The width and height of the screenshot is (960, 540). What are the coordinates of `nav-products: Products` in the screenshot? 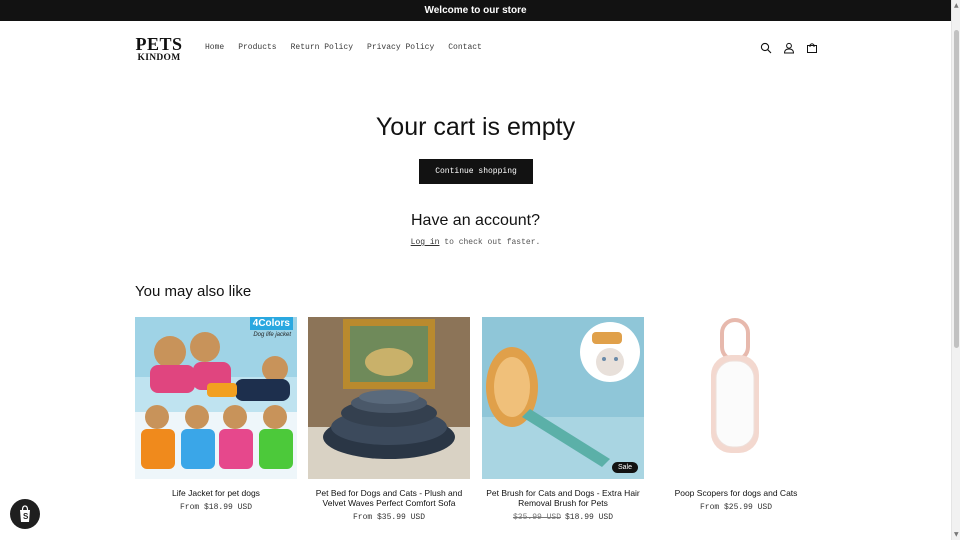 It's located at (257, 47).